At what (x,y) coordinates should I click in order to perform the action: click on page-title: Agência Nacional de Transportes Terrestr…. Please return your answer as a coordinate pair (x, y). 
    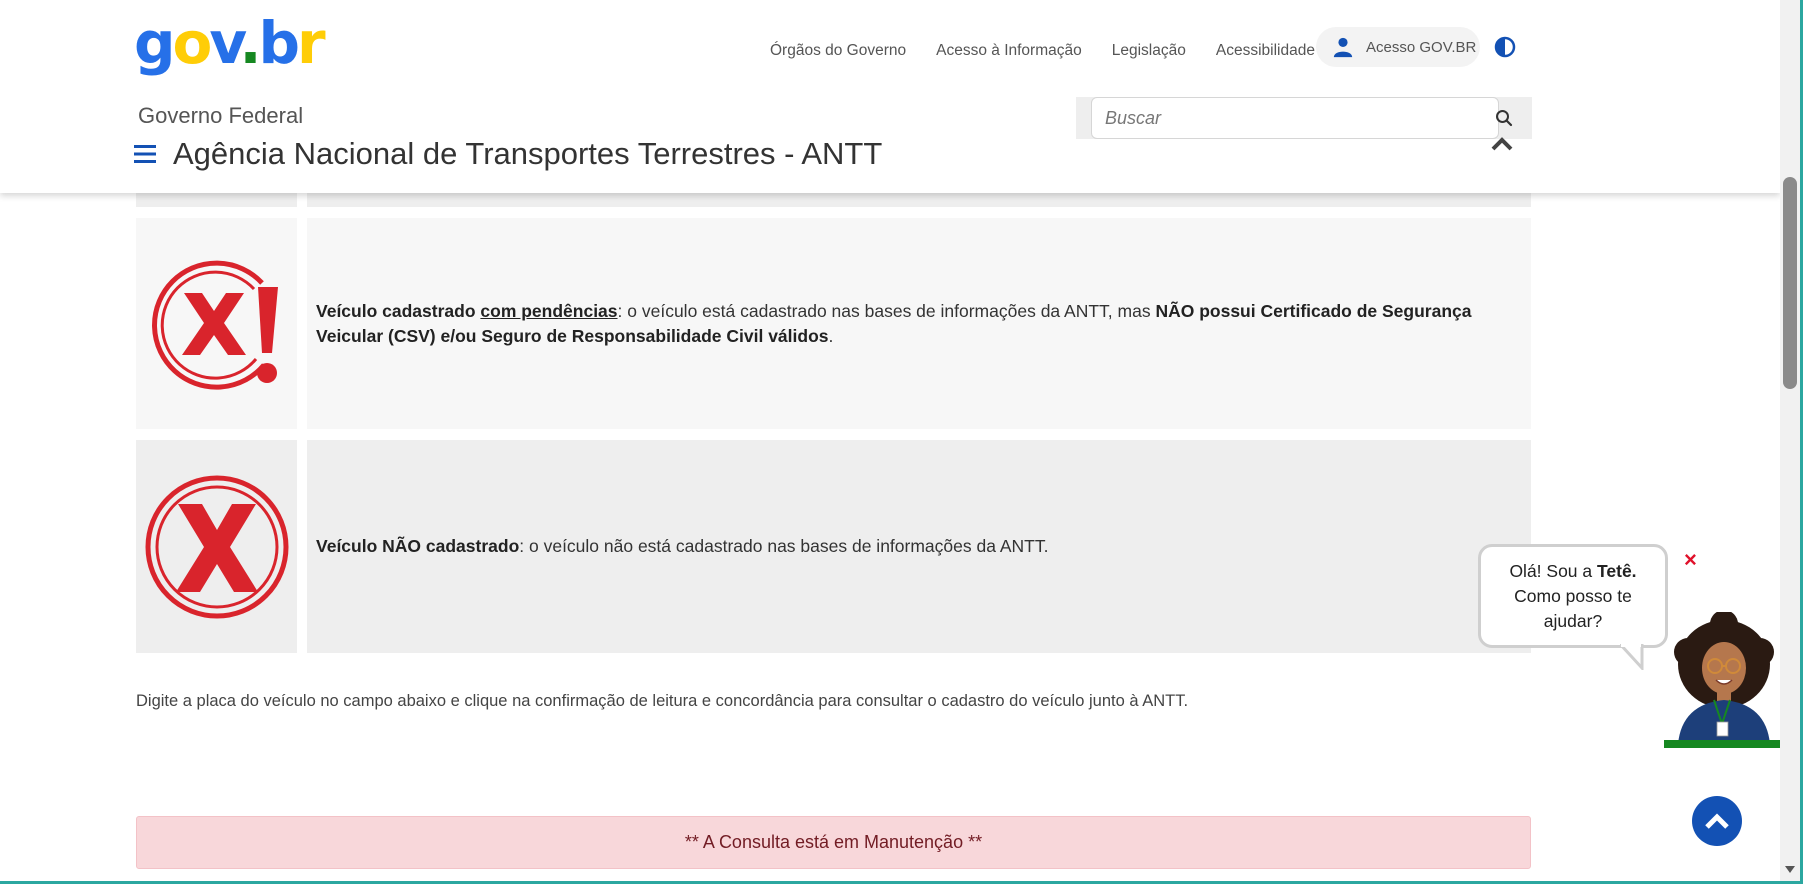
    Looking at the image, I should click on (528, 153).